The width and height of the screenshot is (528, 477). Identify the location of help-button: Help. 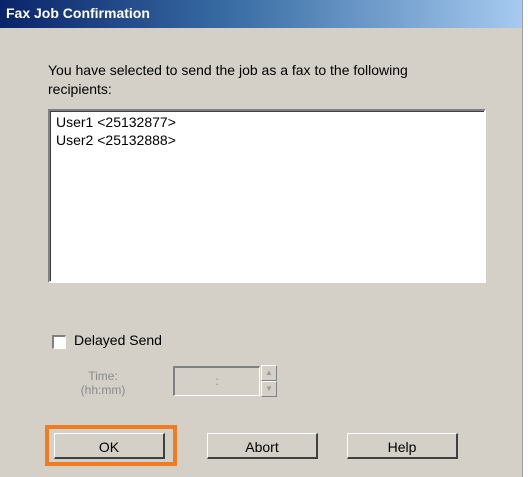
(402, 446).